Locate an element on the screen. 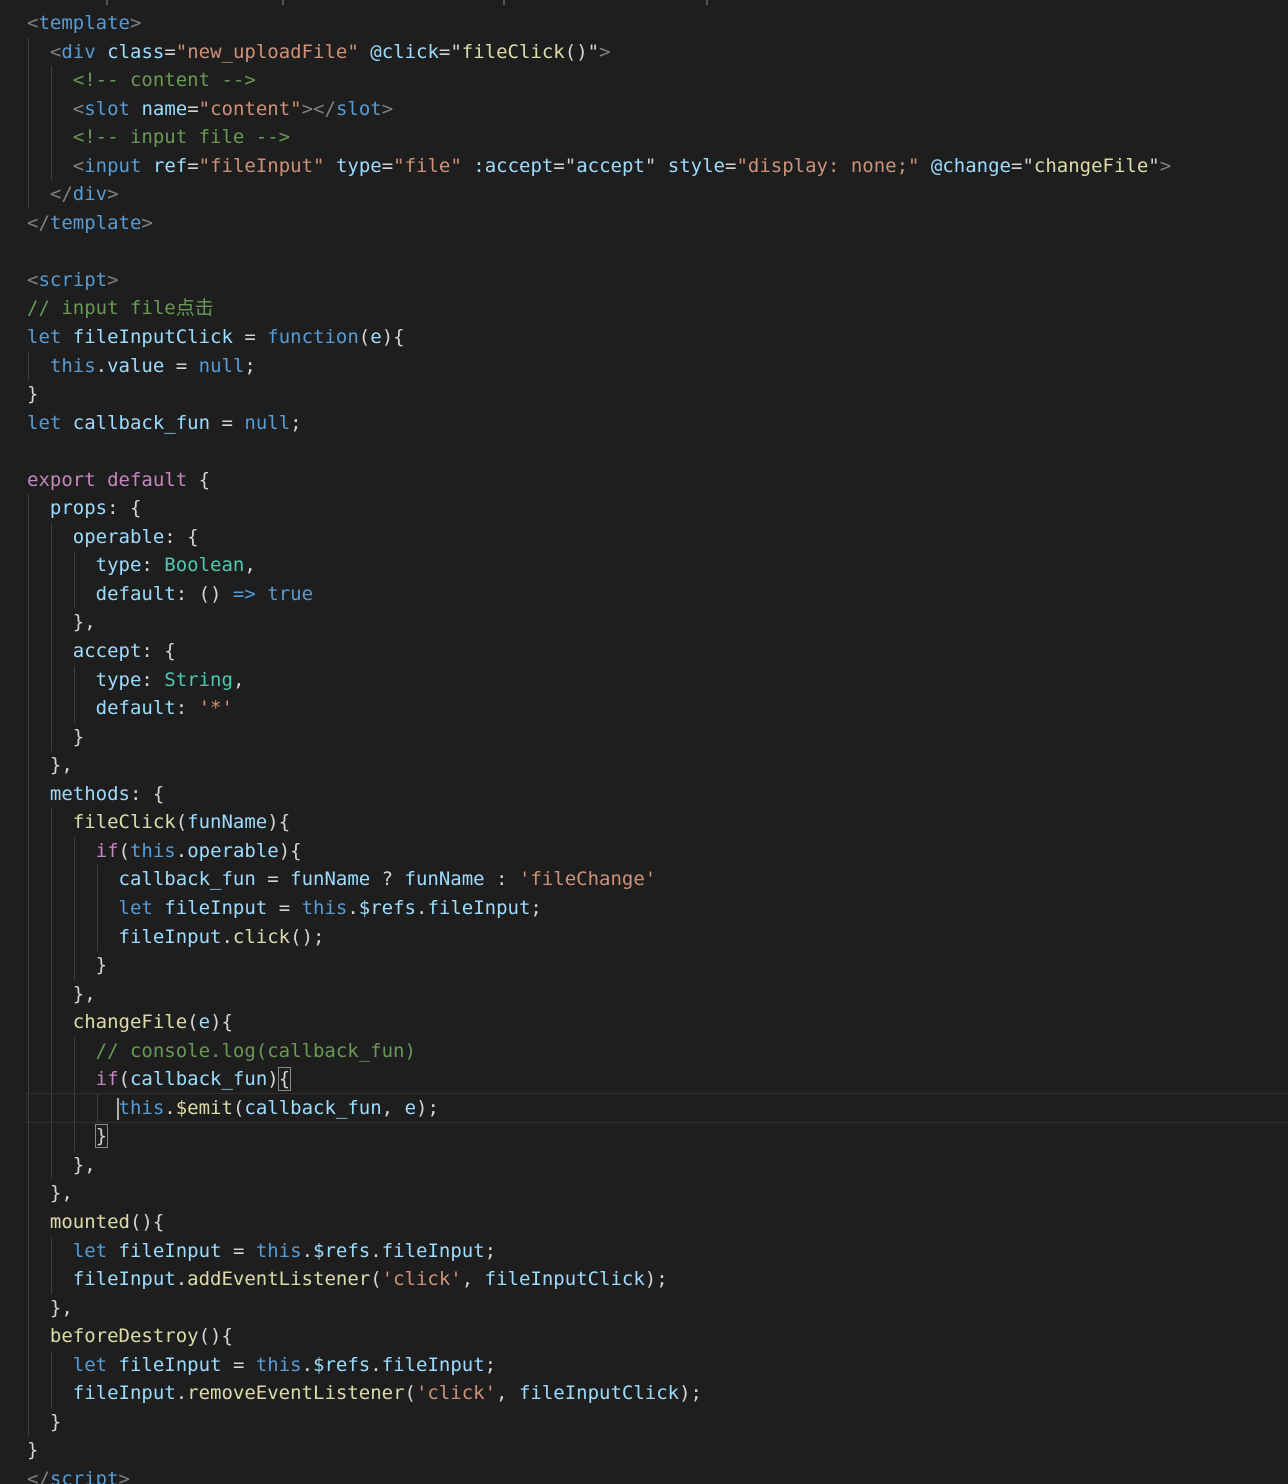 The height and width of the screenshot is (1484, 1288). code-line: </script> is located at coordinates (657, 1474).